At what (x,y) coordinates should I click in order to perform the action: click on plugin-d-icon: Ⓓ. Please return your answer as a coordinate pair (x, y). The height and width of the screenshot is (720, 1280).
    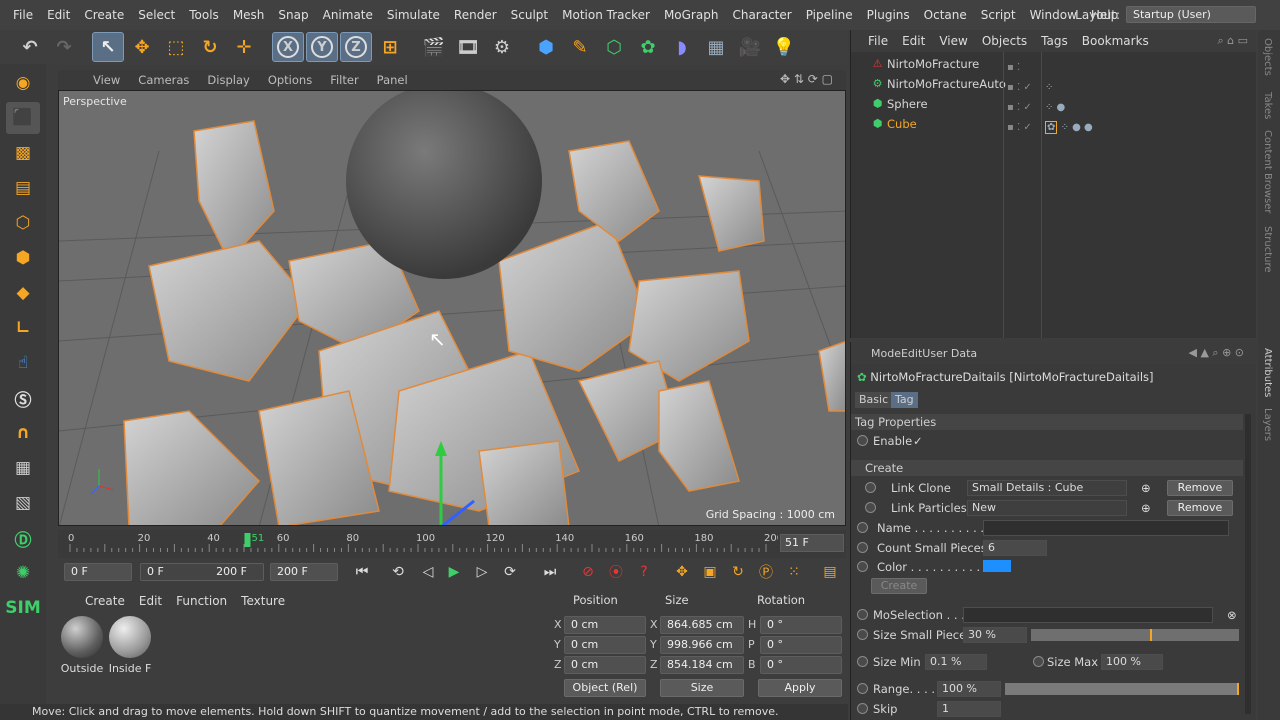
    Looking at the image, I should click on (23, 538).